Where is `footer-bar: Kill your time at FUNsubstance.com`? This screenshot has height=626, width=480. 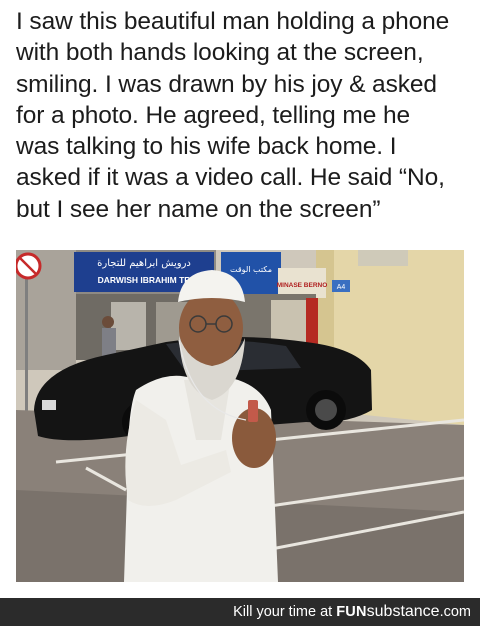 footer-bar: Kill your time at FUNsubstance.com is located at coordinates (240, 612).